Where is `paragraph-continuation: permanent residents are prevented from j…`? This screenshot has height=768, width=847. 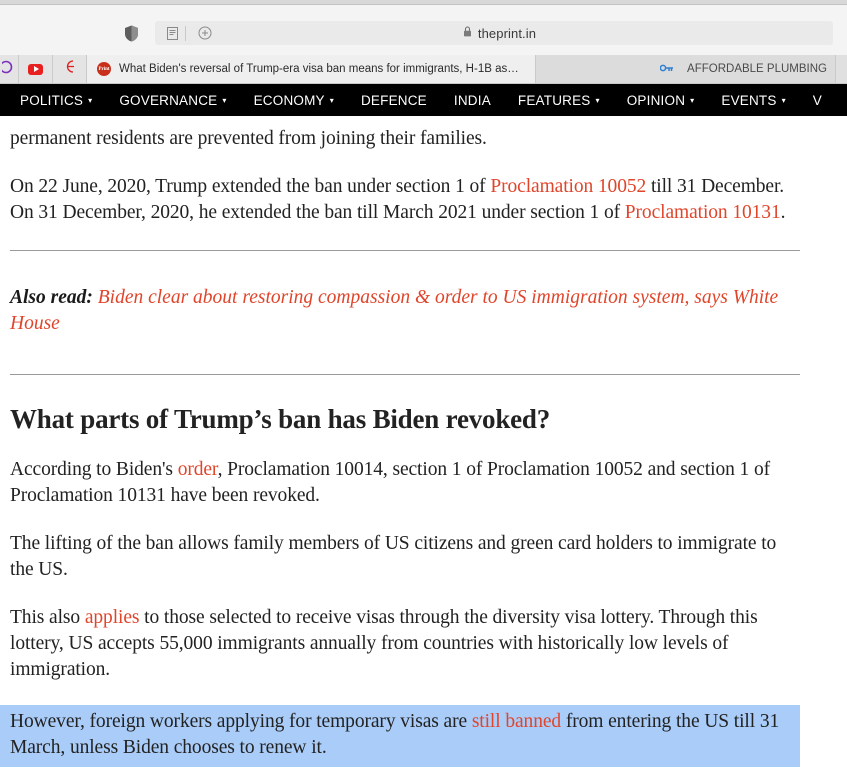 paragraph-continuation: permanent residents are prevented from j… is located at coordinates (248, 138).